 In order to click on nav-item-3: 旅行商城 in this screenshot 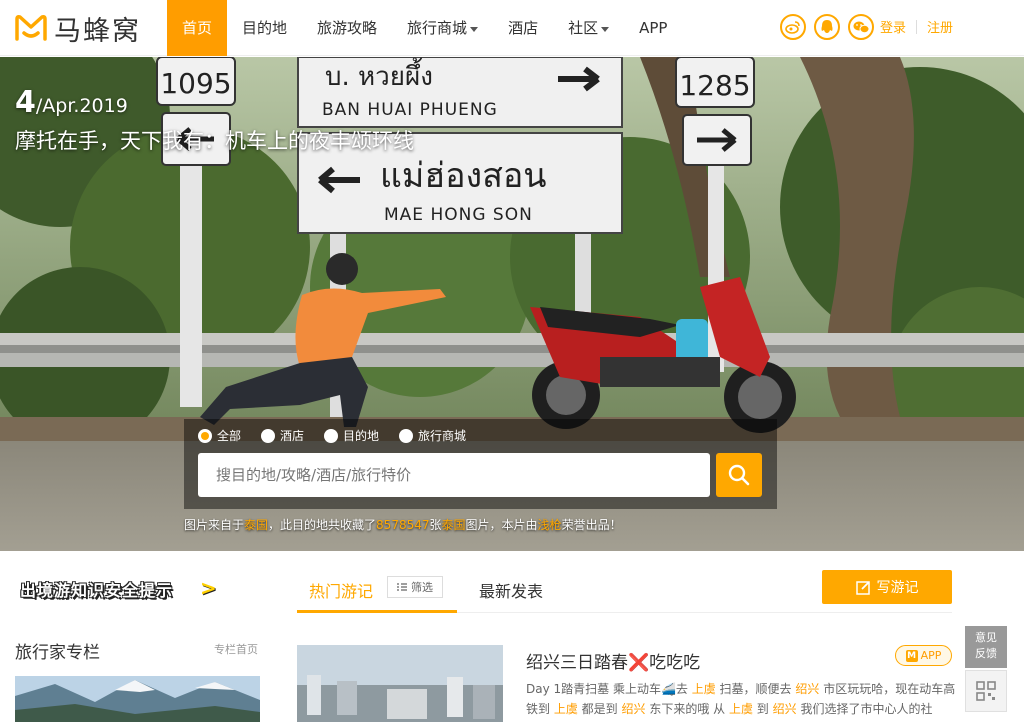, I will do `click(442, 28)`.